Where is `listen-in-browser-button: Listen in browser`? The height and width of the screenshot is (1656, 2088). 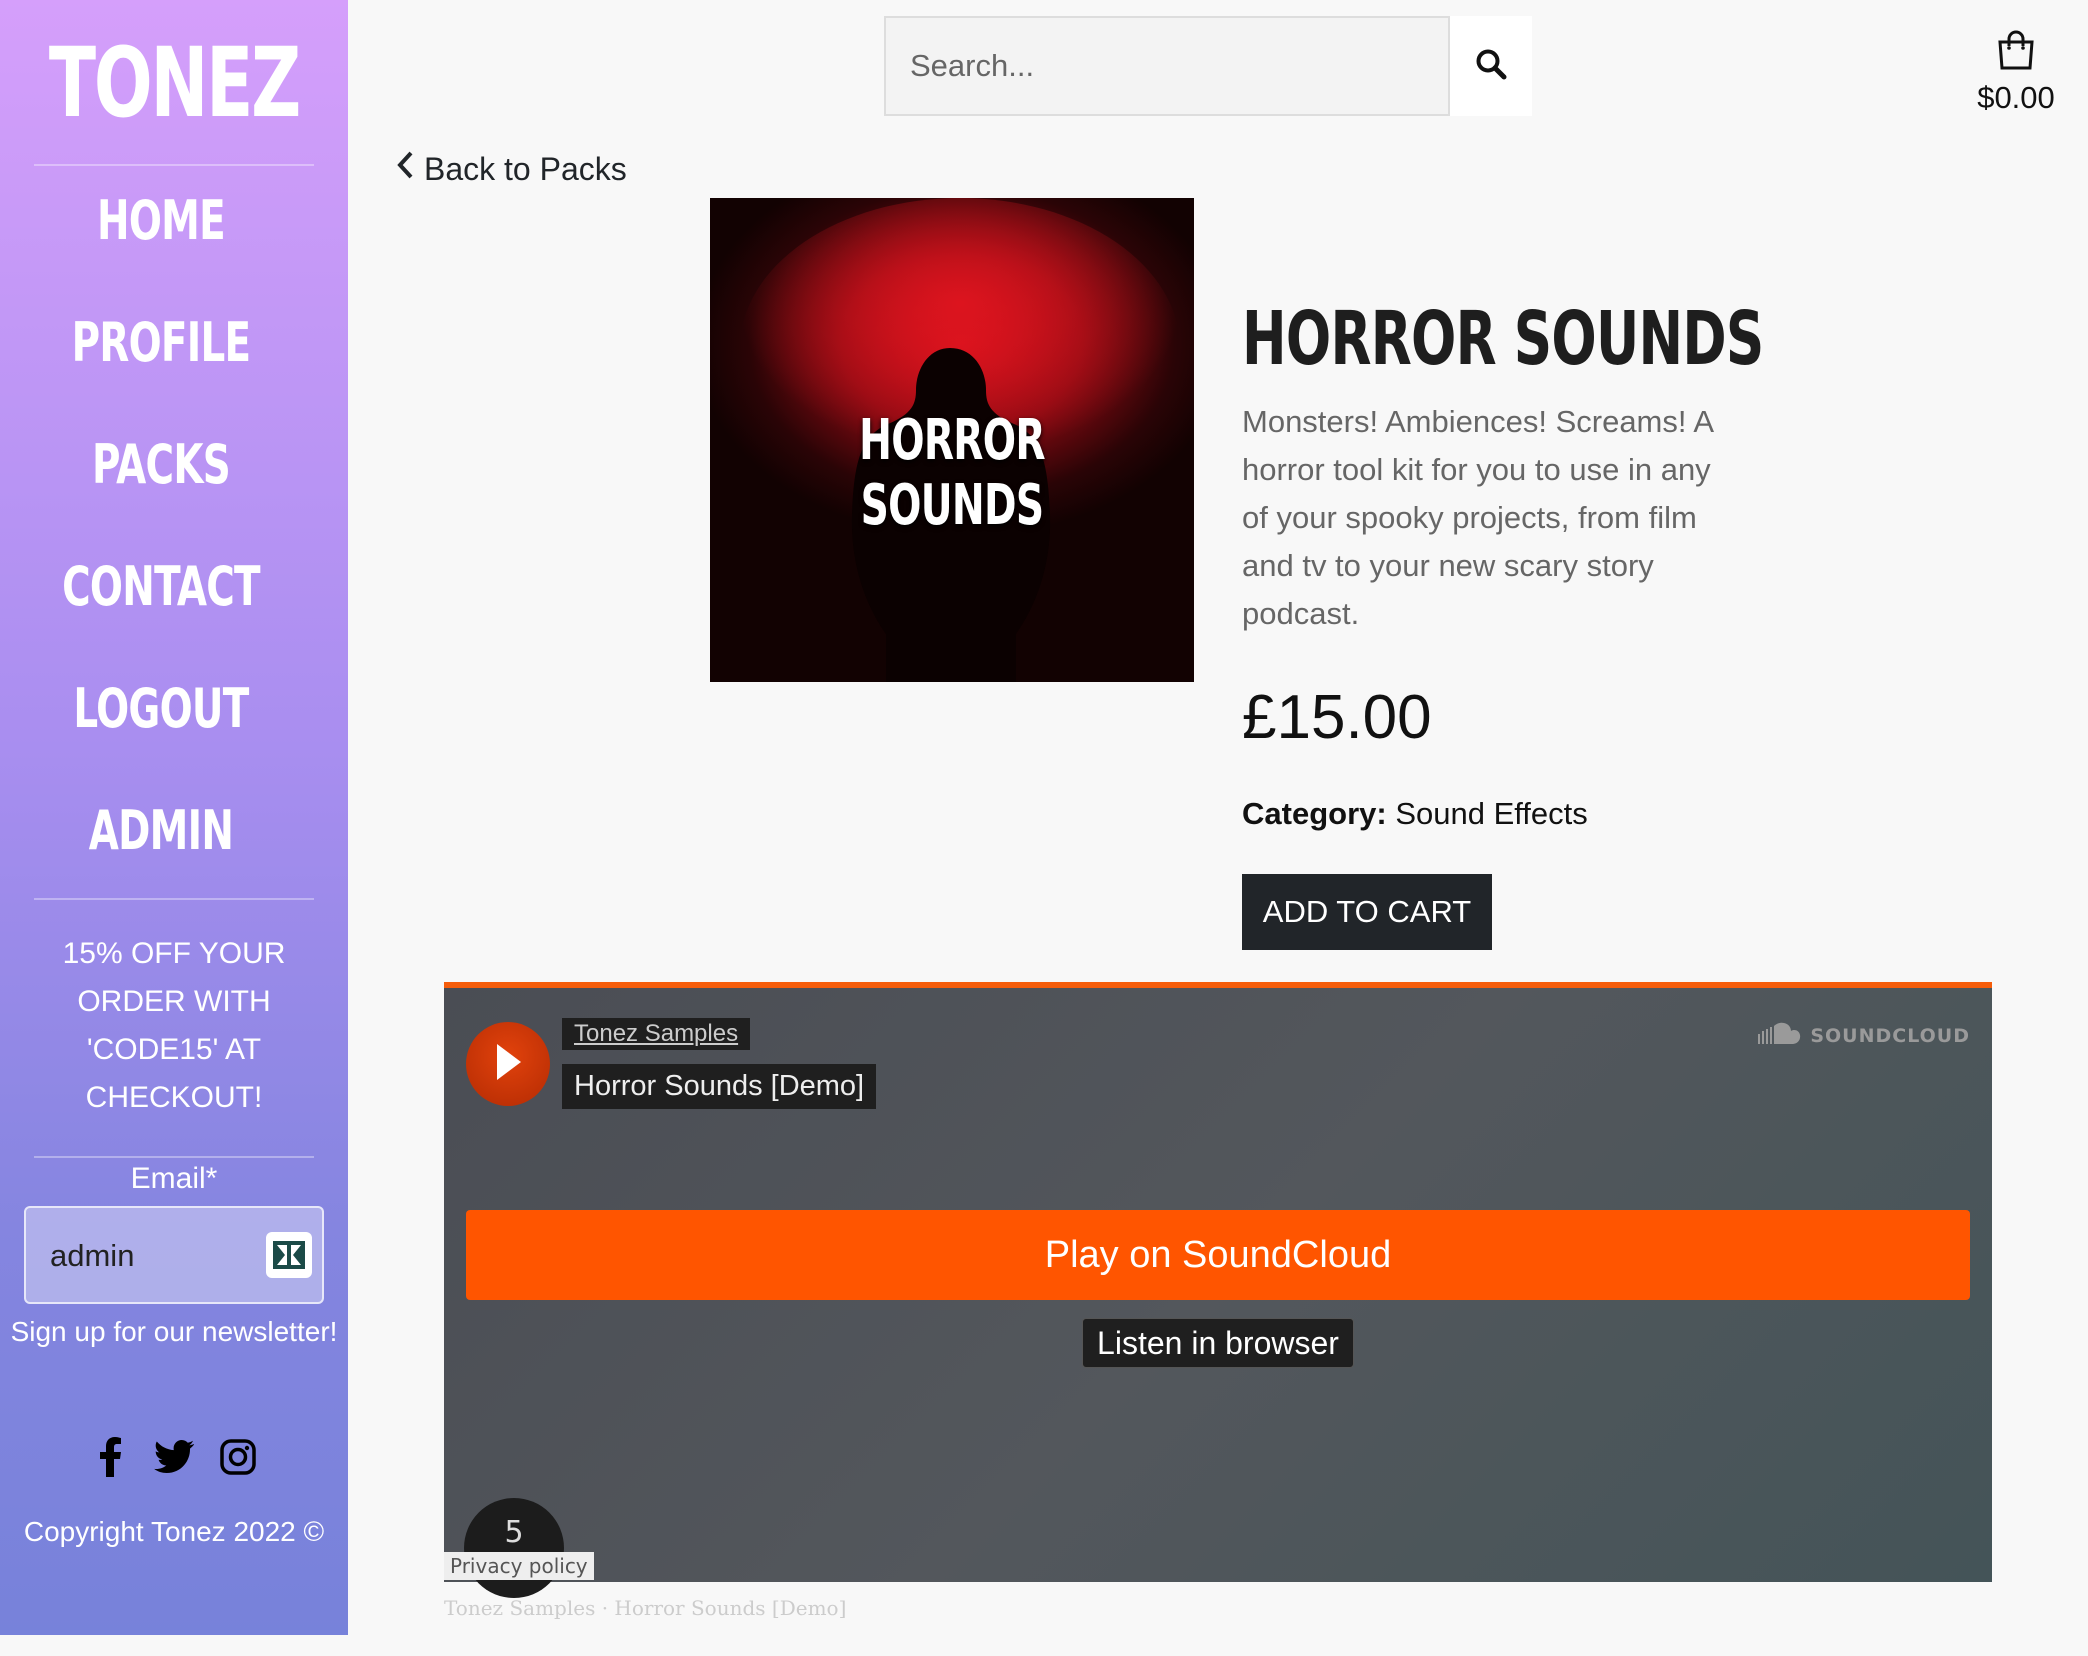 listen-in-browser-button: Listen in browser is located at coordinates (1218, 1343).